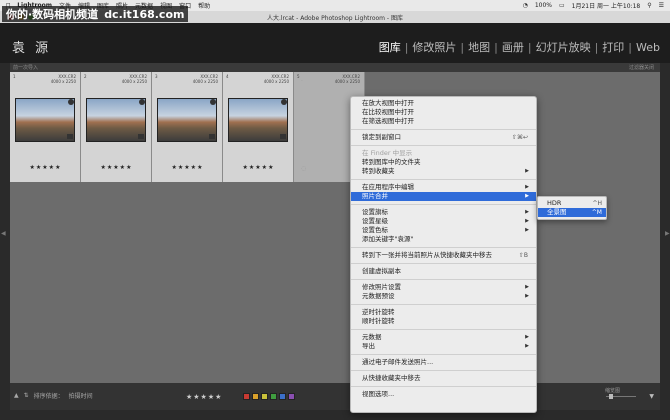 The height and width of the screenshot is (420, 670). I want to click on module-tab: 图库, so click(390, 47).